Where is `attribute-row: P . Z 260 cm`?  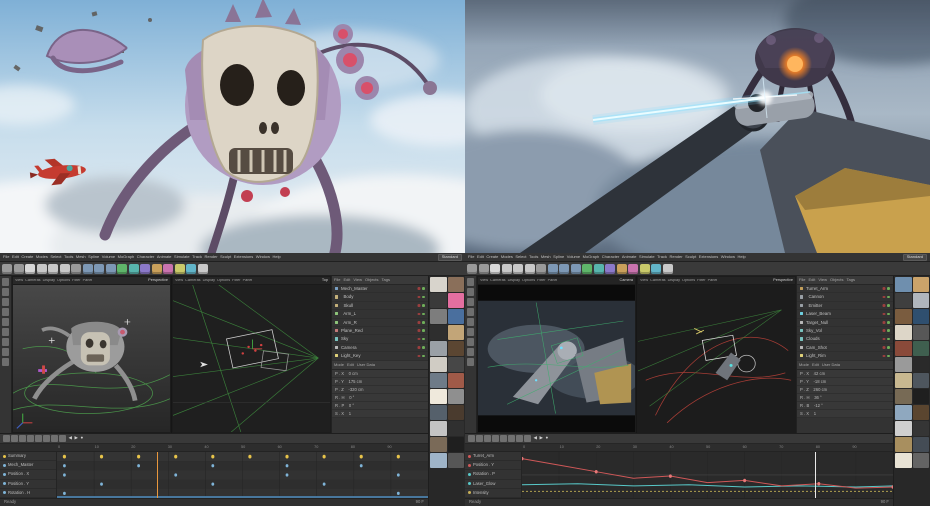
attribute-row: P . Z 260 cm is located at coordinates (845, 389).